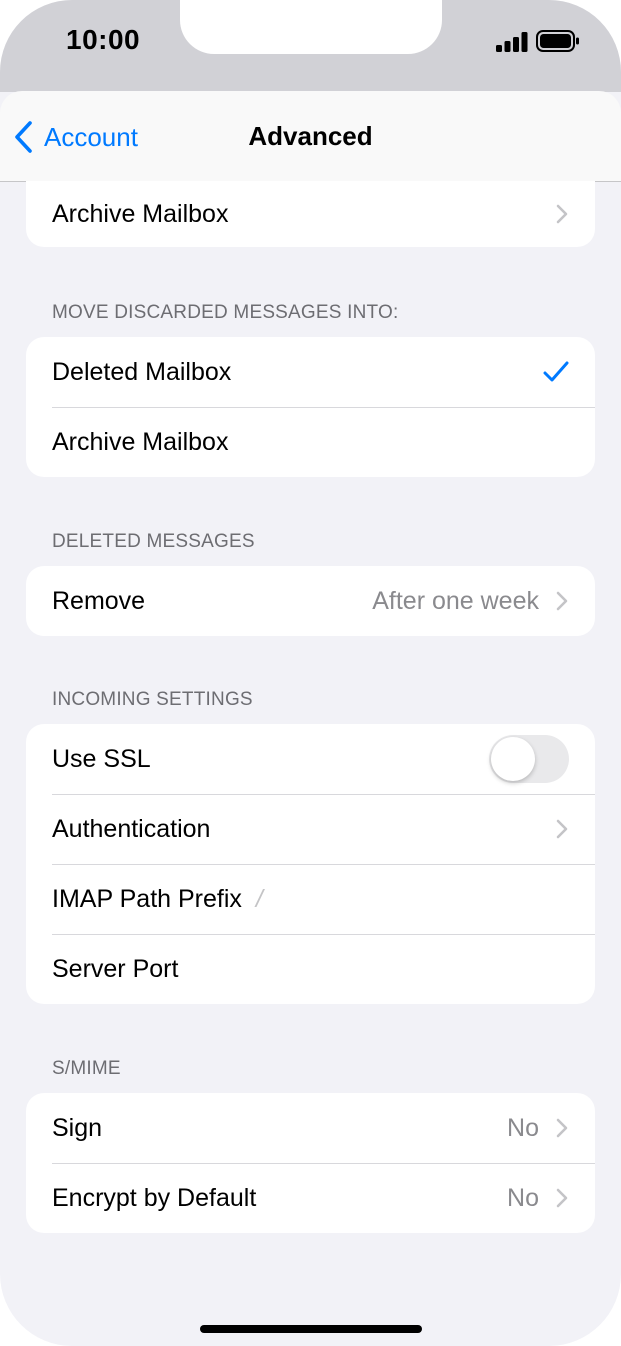 This screenshot has width=621, height=1346. I want to click on section-header-deleted-messages: DELETED MESSAGES, so click(153, 541).